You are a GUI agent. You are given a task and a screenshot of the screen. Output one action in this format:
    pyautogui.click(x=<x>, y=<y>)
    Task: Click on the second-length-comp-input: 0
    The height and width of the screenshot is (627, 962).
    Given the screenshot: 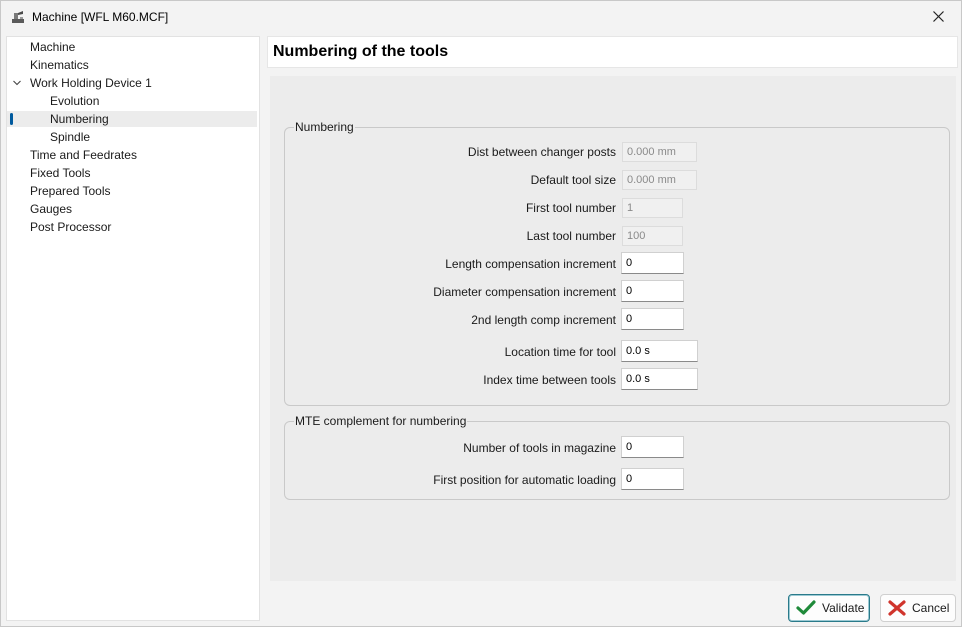 What is the action you would take?
    pyautogui.click(x=652, y=319)
    